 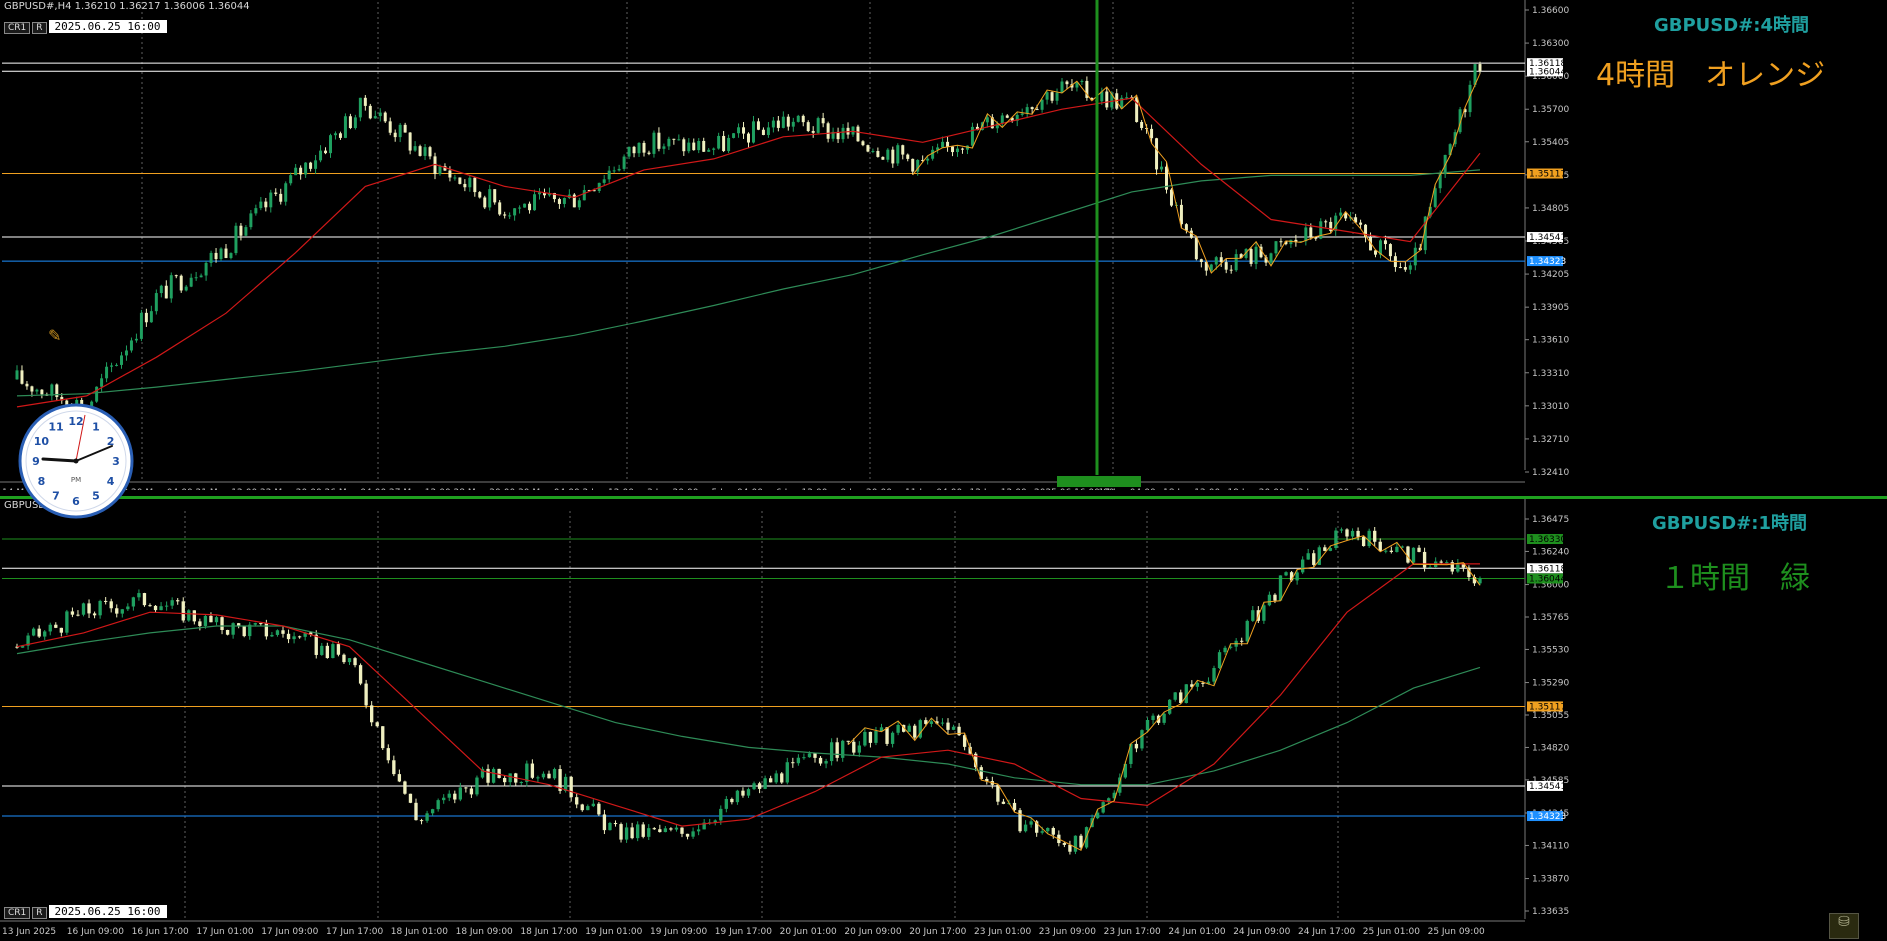 What do you see at coordinates (1191, 489) in the screenshot?
I see `h4-time-tick-label: 18 Jun 12:00` at bounding box center [1191, 489].